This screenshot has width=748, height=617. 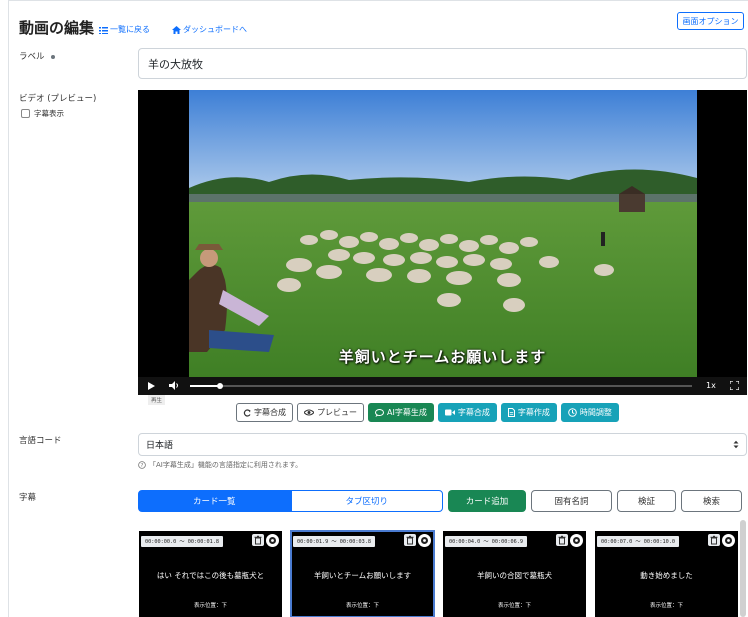 What do you see at coordinates (214, 501) in the screenshot?
I see `tab-card-list: カード一覧` at bounding box center [214, 501].